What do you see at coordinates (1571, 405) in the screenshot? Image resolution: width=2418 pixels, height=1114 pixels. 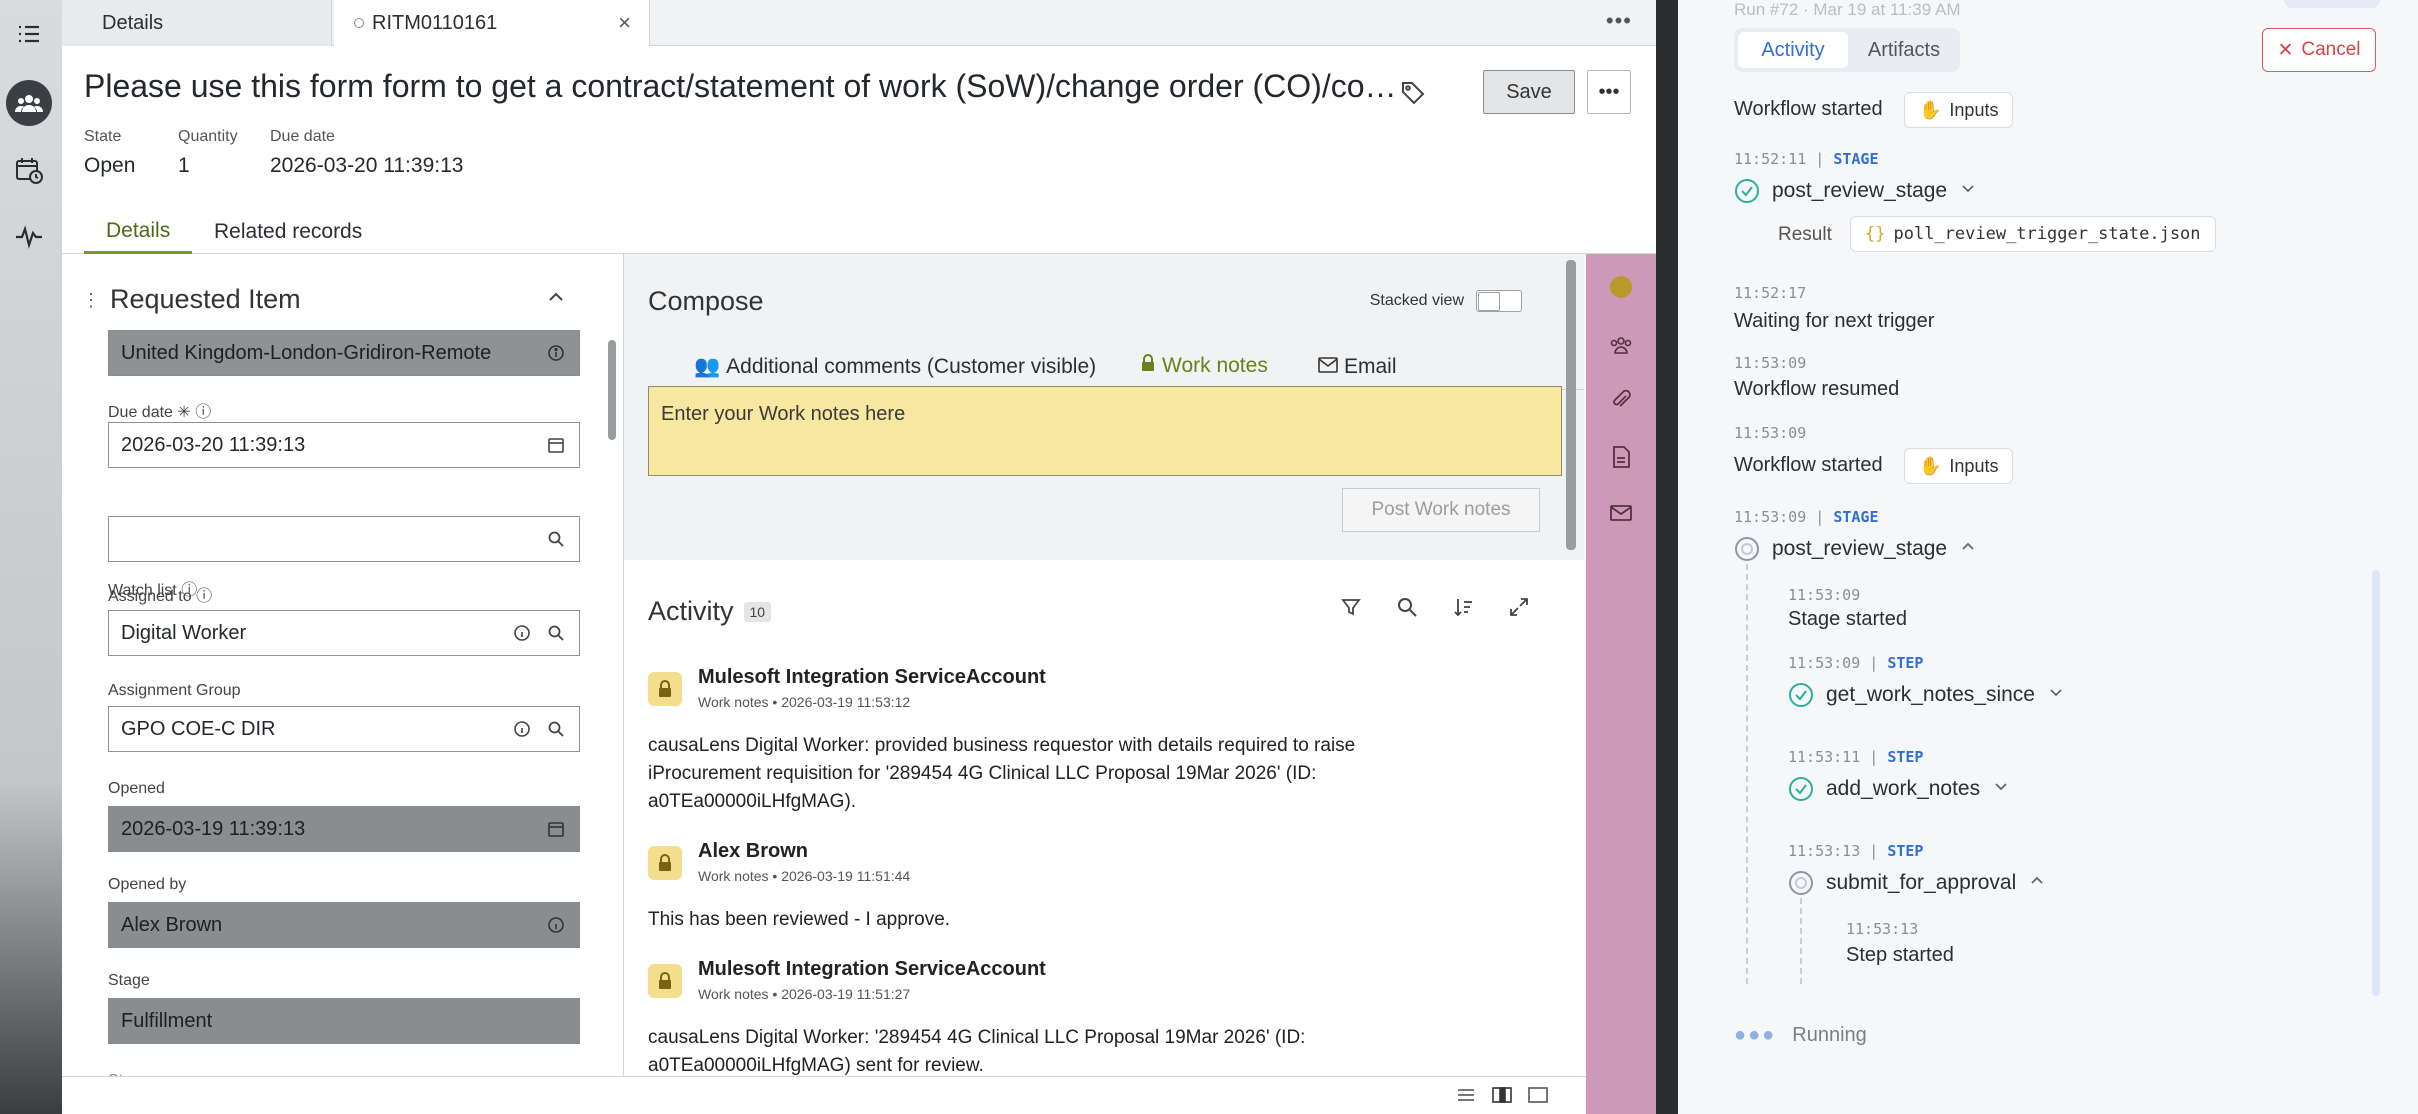 I see `compose-scrollbar` at bounding box center [1571, 405].